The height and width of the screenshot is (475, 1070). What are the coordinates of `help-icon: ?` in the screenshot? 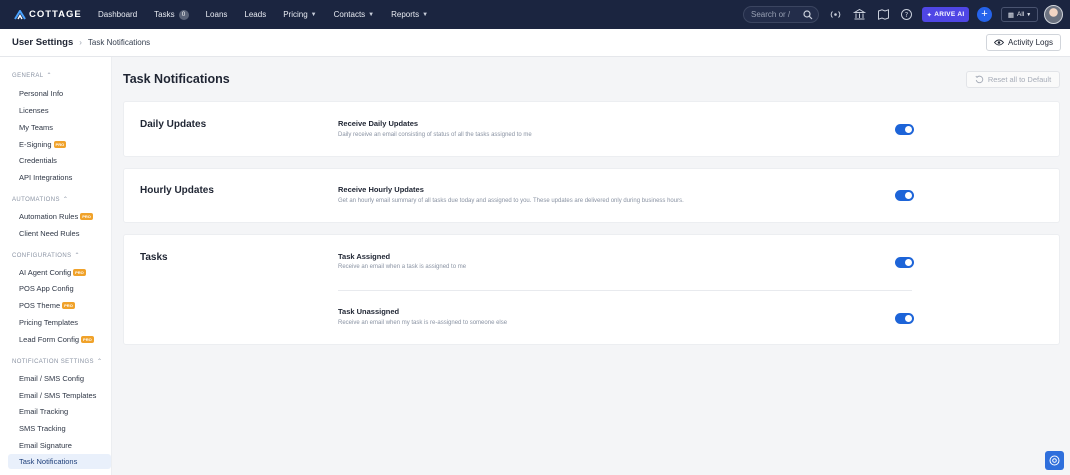 It's located at (906, 14).